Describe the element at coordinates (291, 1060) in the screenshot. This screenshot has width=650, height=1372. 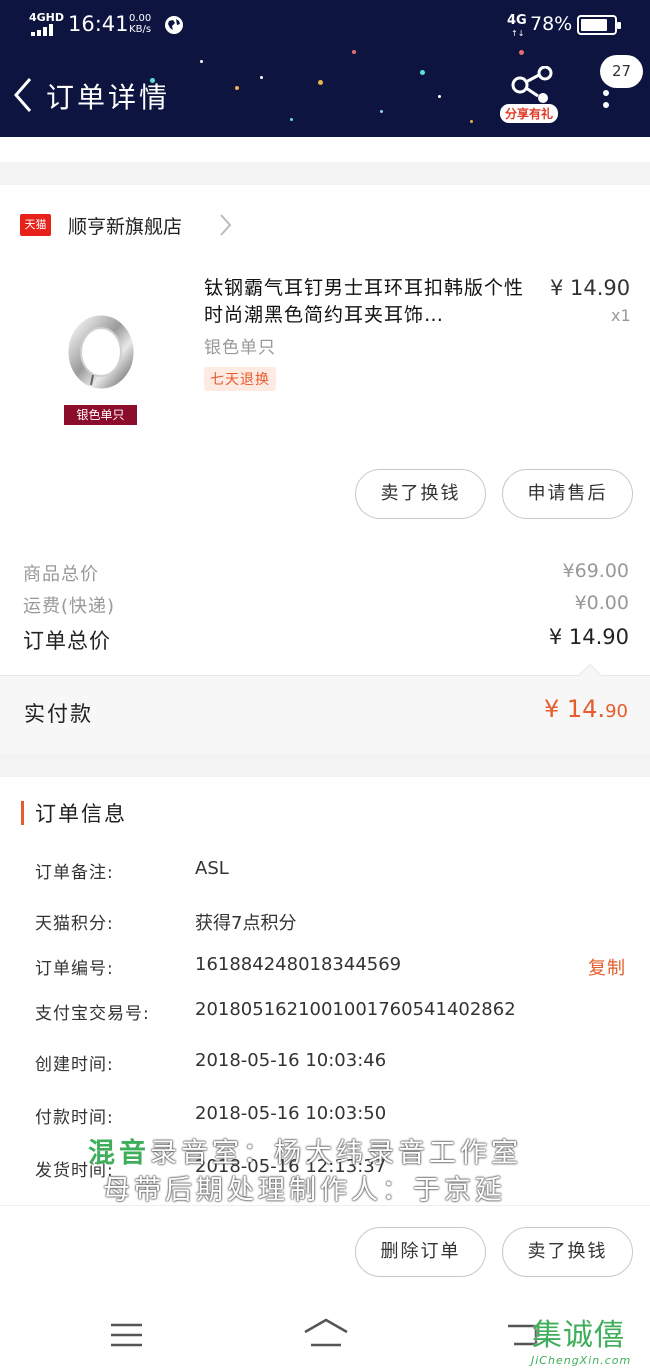
I see `info-value: 2018-05-16 10:03:46` at that location.